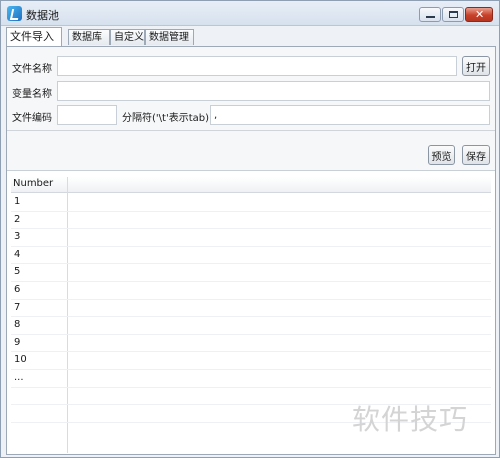  Describe the element at coordinates (430, 17) in the screenshot. I see `minimize-icon` at that location.